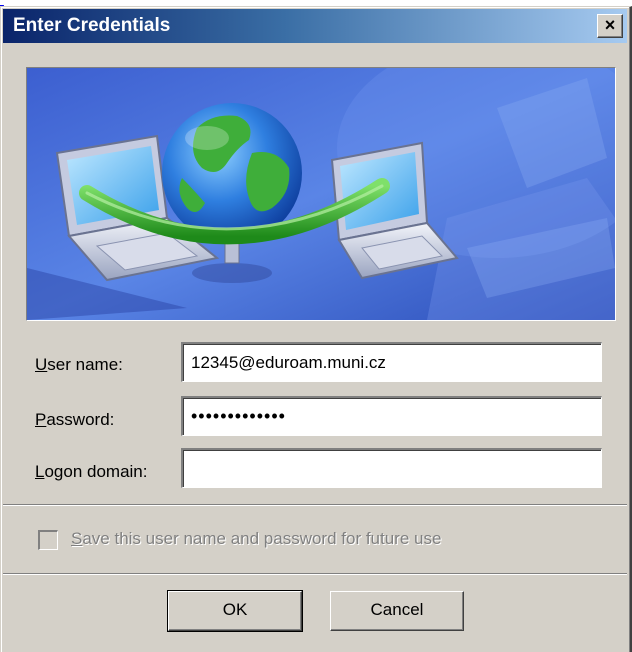 The width and height of the screenshot is (632, 652). I want to click on username-label-text: ser name:, so click(85, 364).